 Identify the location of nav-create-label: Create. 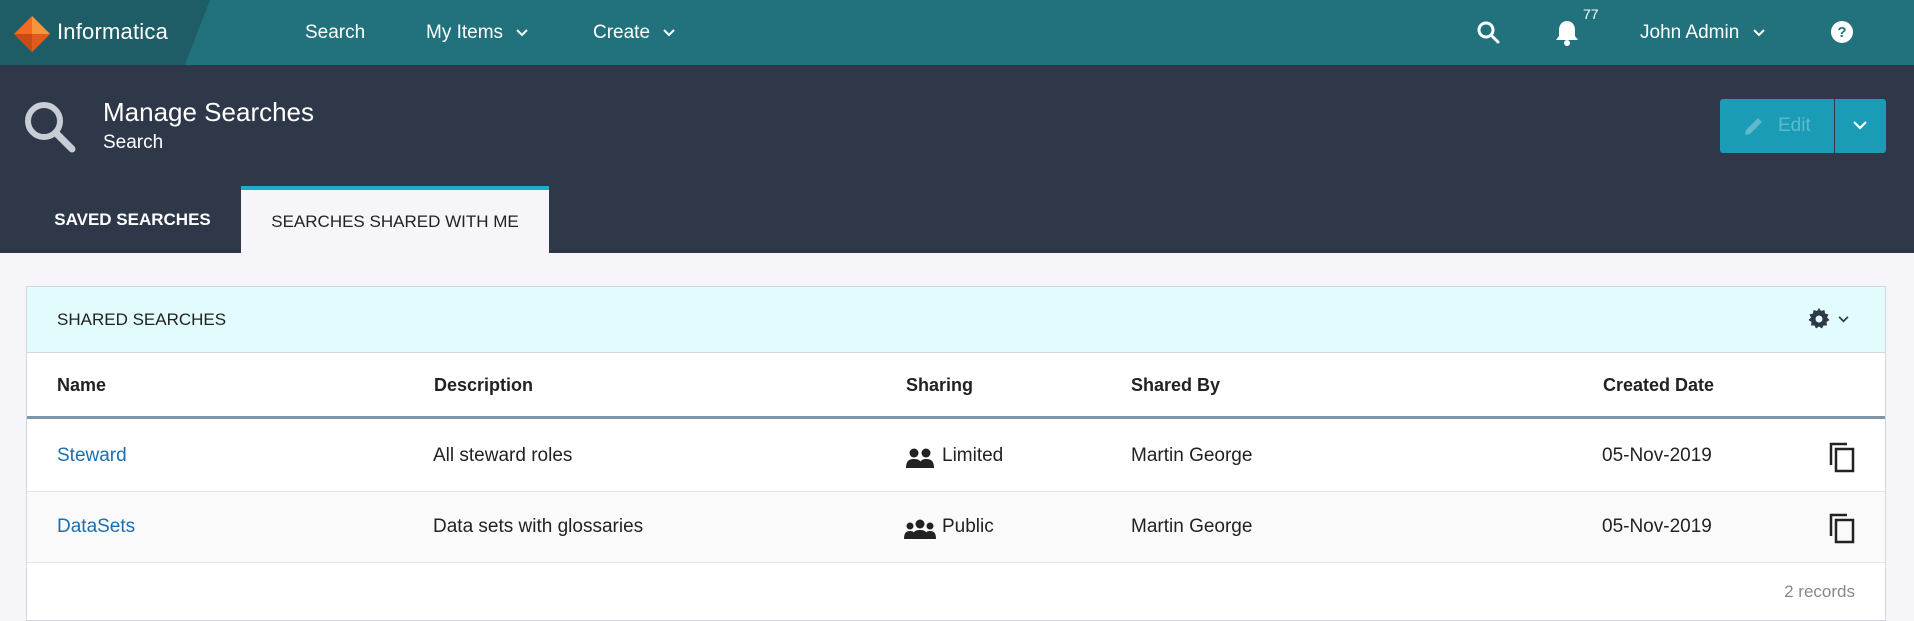
(622, 32).